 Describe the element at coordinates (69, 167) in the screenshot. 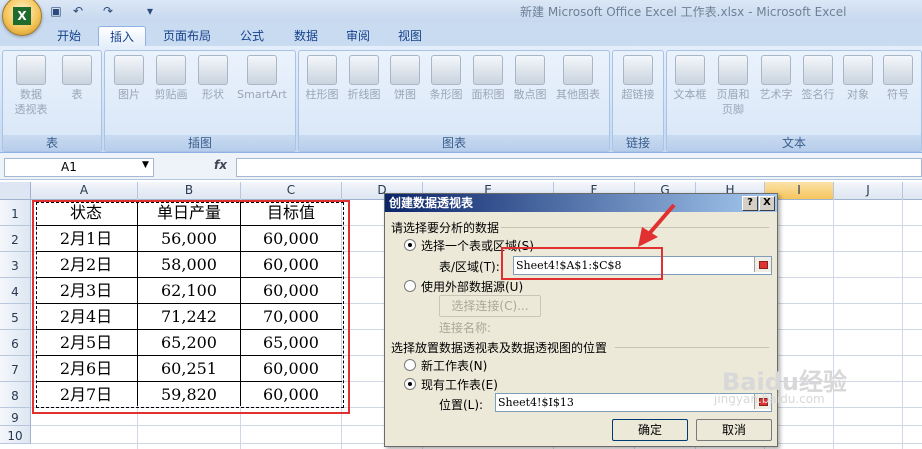

I see `name-box-value: A1` at that location.